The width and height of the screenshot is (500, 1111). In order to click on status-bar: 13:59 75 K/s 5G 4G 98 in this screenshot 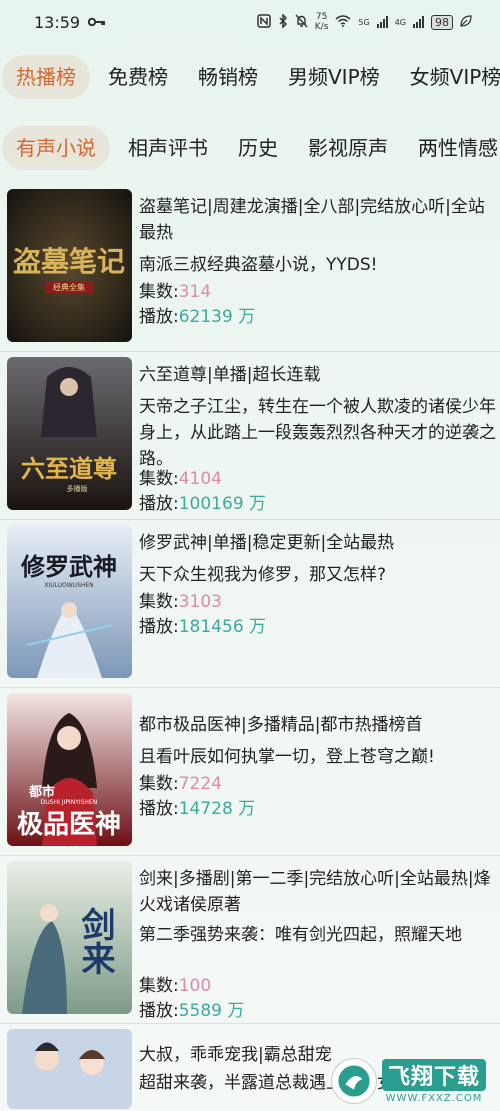, I will do `click(250, 22)`.